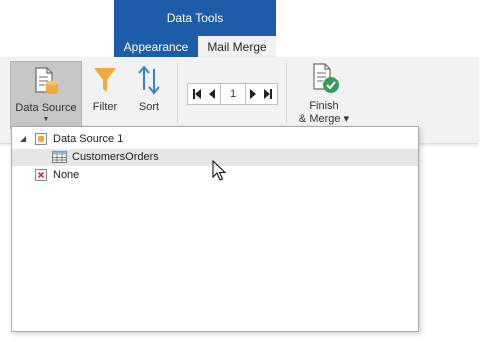 Image resolution: width=484 pixels, height=342 pixels. What do you see at coordinates (156, 47) in the screenshot?
I see `tab-appearance: Appearance` at bounding box center [156, 47].